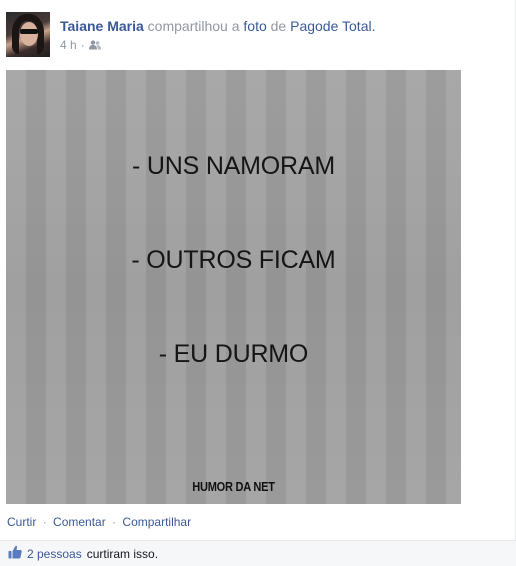  What do you see at coordinates (233, 354) in the screenshot?
I see `photo-text-line: - EU DURMO` at bounding box center [233, 354].